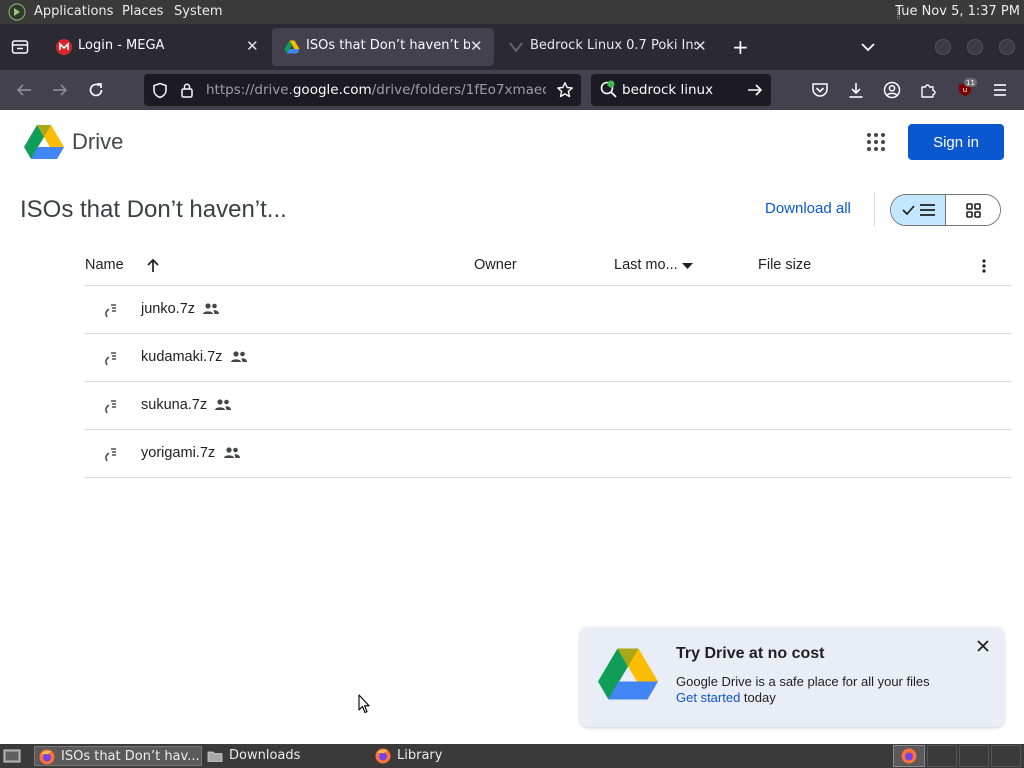  I want to click on bookmark-star-icon, so click(565, 90).